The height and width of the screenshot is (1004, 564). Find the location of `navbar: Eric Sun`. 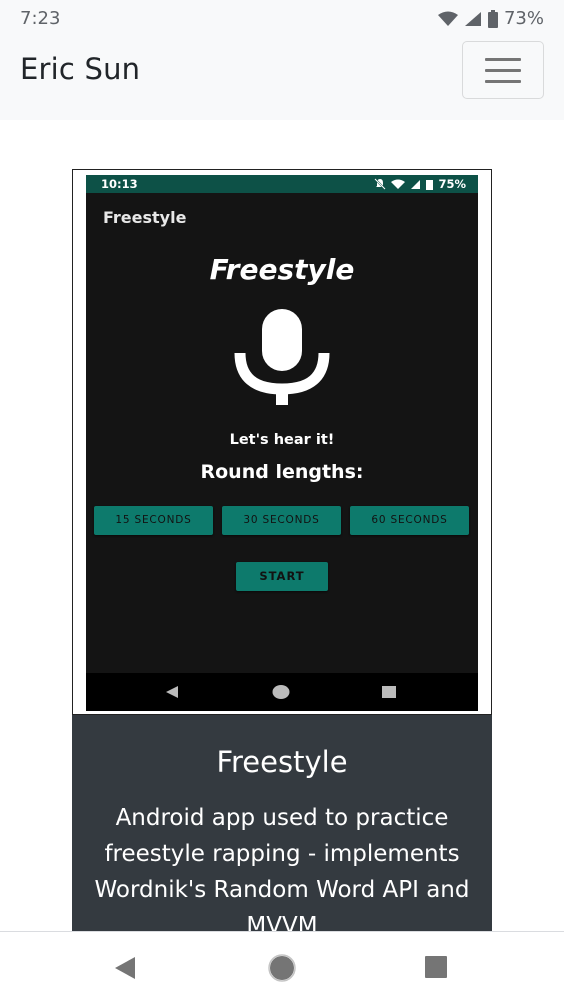

navbar: Eric Sun is located at coordinates (282, 78).